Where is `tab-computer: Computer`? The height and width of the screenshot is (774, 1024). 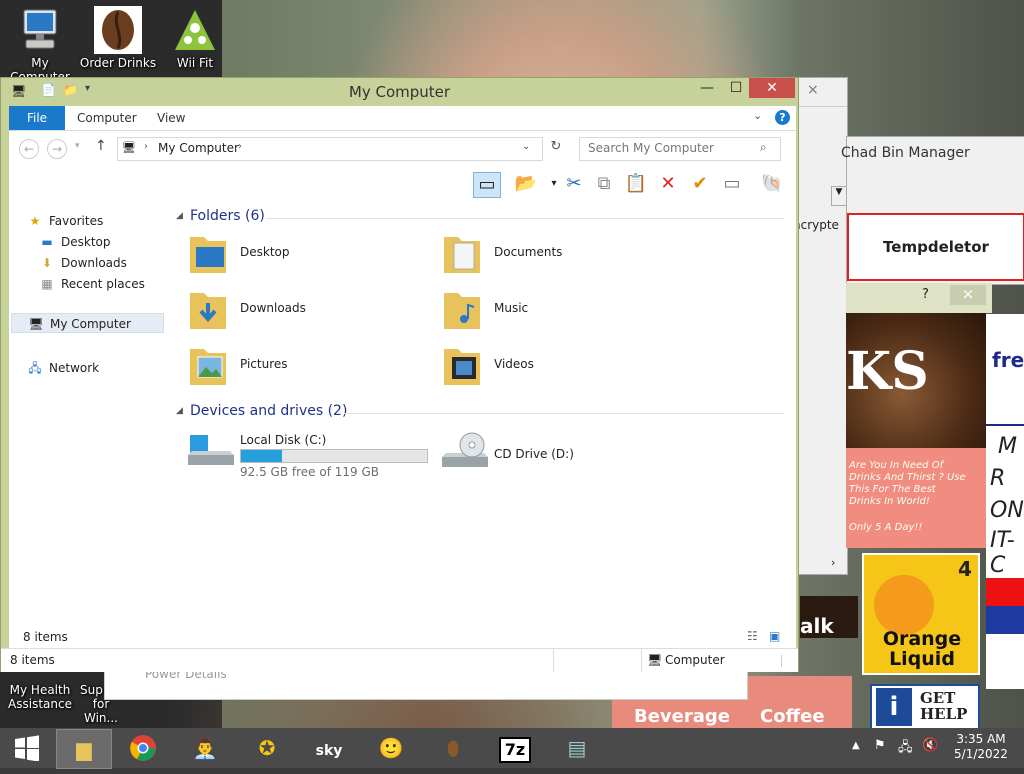 tab-computer: Computer is located at coordinates (107, 118).